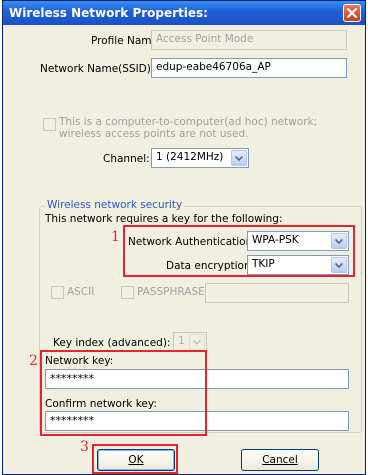 The width and height of the screenshot is (368, 475). Describe the element at coordinates (108, 13) in the screenshot. I see `window-title: Wireless Network Properties:` at that location.